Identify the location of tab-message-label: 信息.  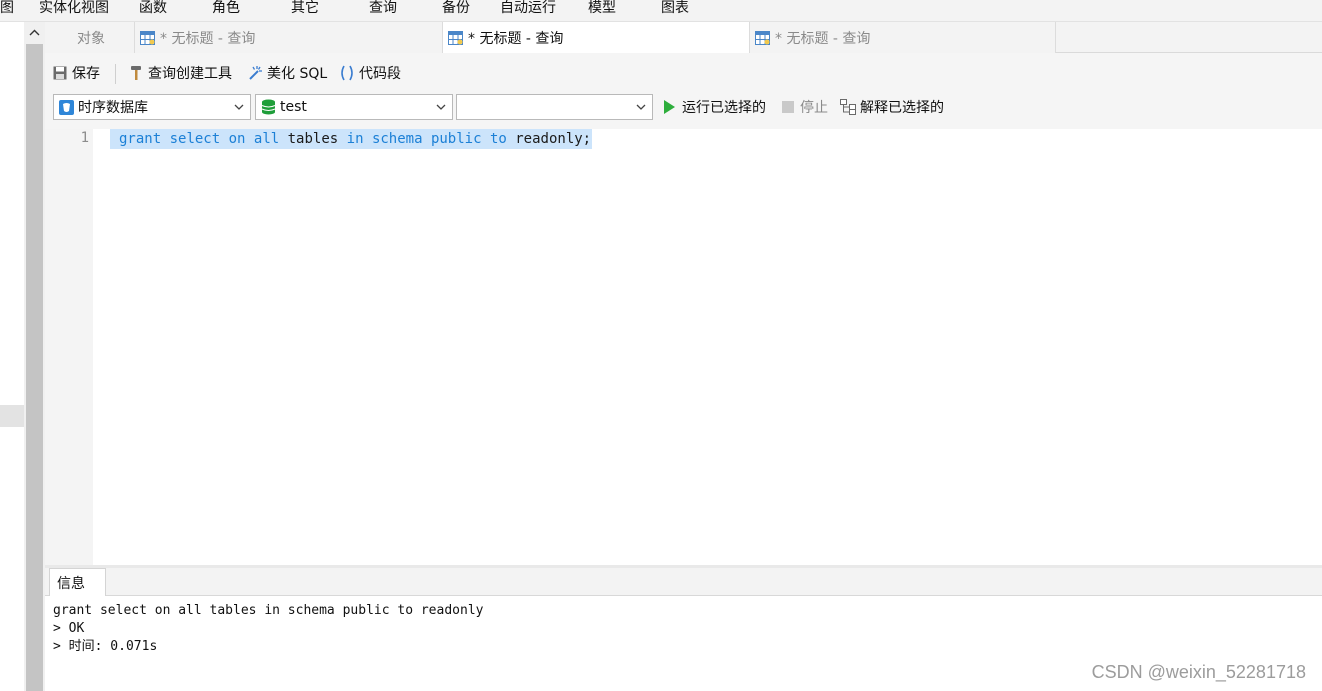
(71, 584).